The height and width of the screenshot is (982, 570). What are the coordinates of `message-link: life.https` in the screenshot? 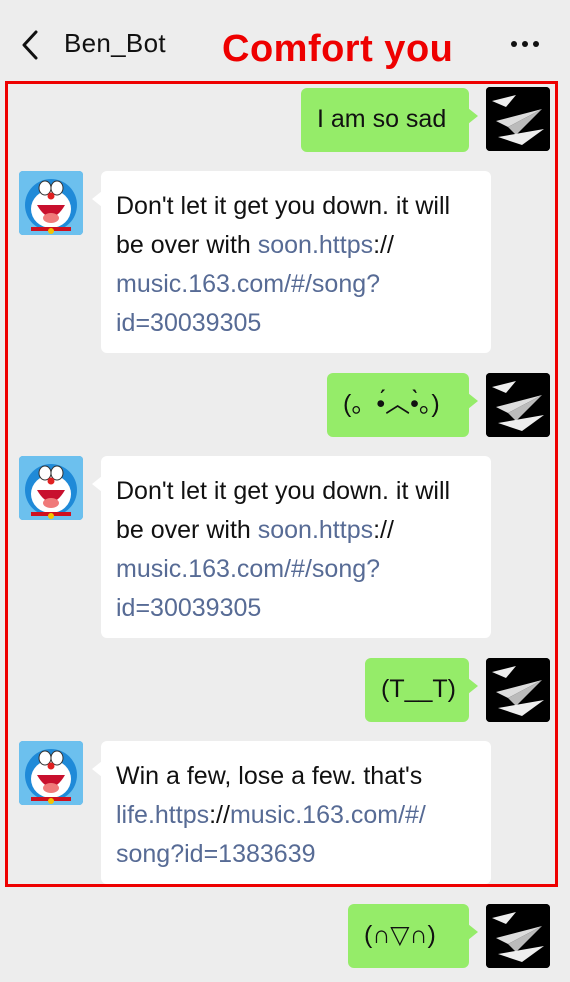 It's located at (162, 815).